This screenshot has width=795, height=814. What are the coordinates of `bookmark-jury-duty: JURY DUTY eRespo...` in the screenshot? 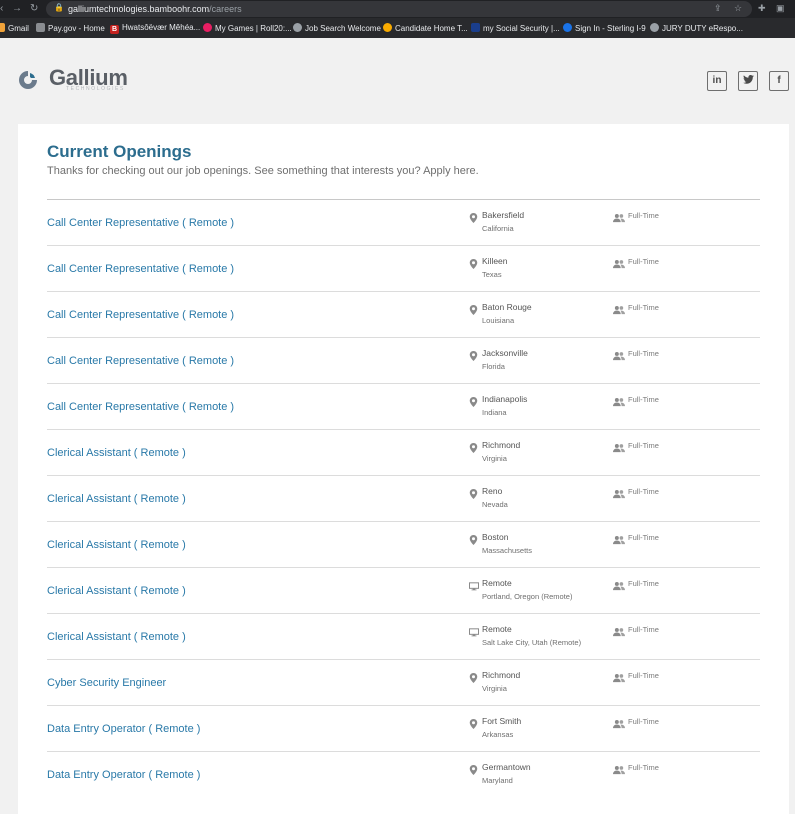 It's located at (696, 28).